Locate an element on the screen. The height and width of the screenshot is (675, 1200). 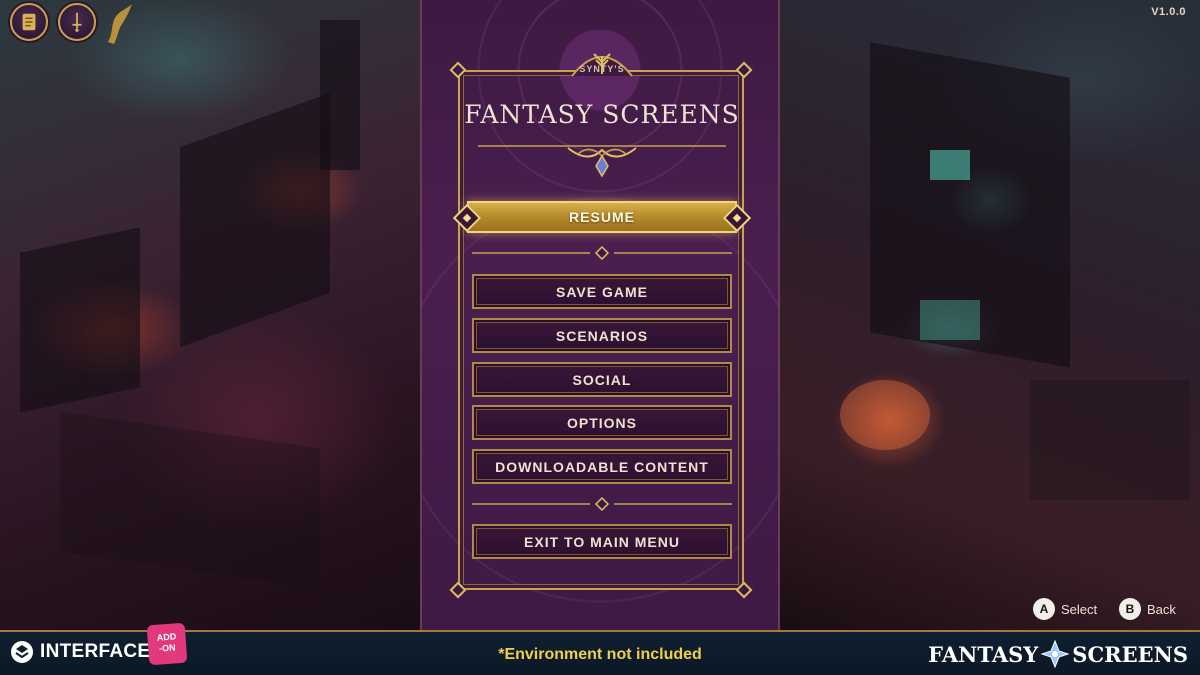
a-button-icon: A is located at coordinates (1044, 609).